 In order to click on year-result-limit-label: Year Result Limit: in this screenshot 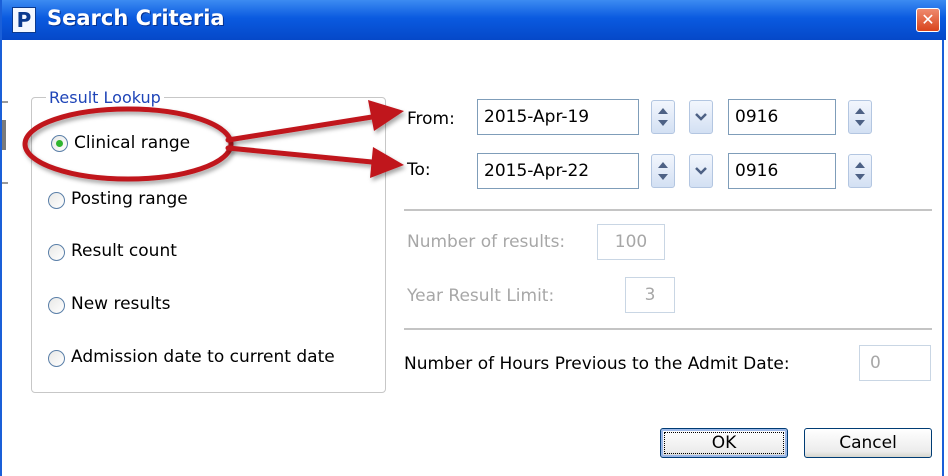, I will do `click(481, 296)`.